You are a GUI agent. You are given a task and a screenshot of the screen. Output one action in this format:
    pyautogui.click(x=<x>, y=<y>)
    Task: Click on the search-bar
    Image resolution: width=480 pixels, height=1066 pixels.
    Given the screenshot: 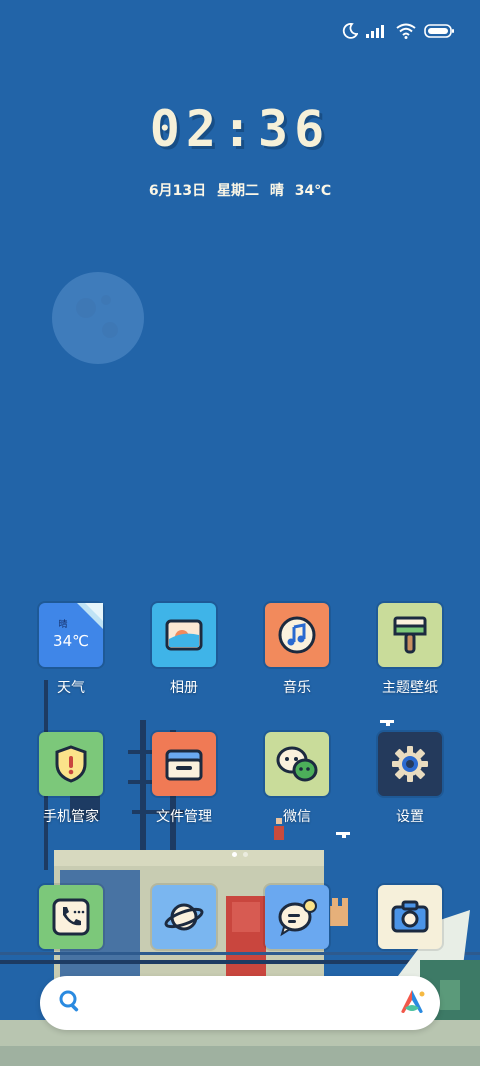 What is the action you would take?
    pyautogui.click(x=240, y=1003)
    